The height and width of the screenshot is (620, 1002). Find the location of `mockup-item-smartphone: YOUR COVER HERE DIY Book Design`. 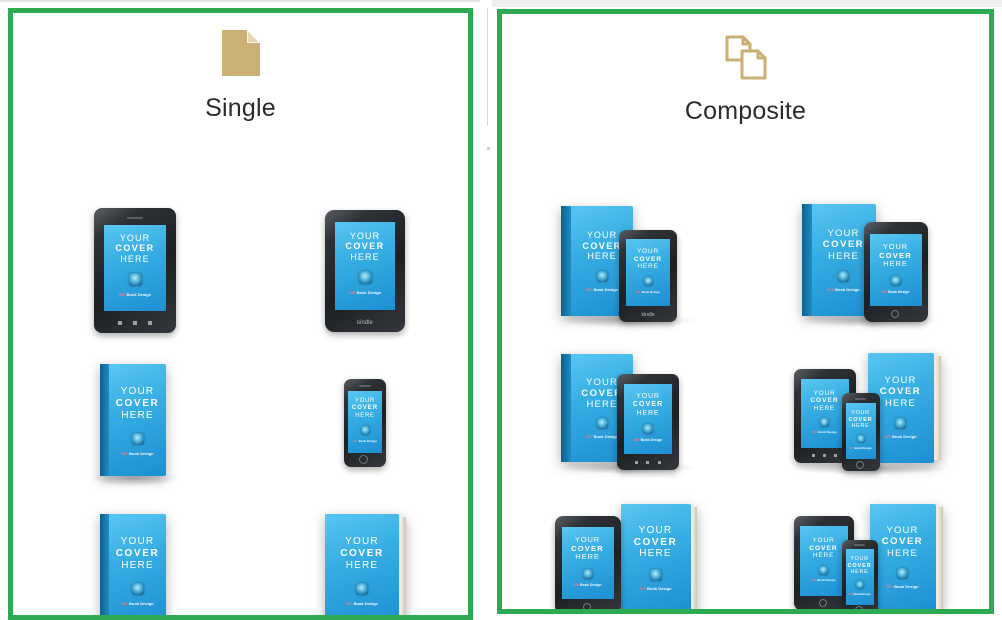

mockup-item-smartphone: YOUR COVER HERE DIY Book Design is located at coordinates (365, 423).